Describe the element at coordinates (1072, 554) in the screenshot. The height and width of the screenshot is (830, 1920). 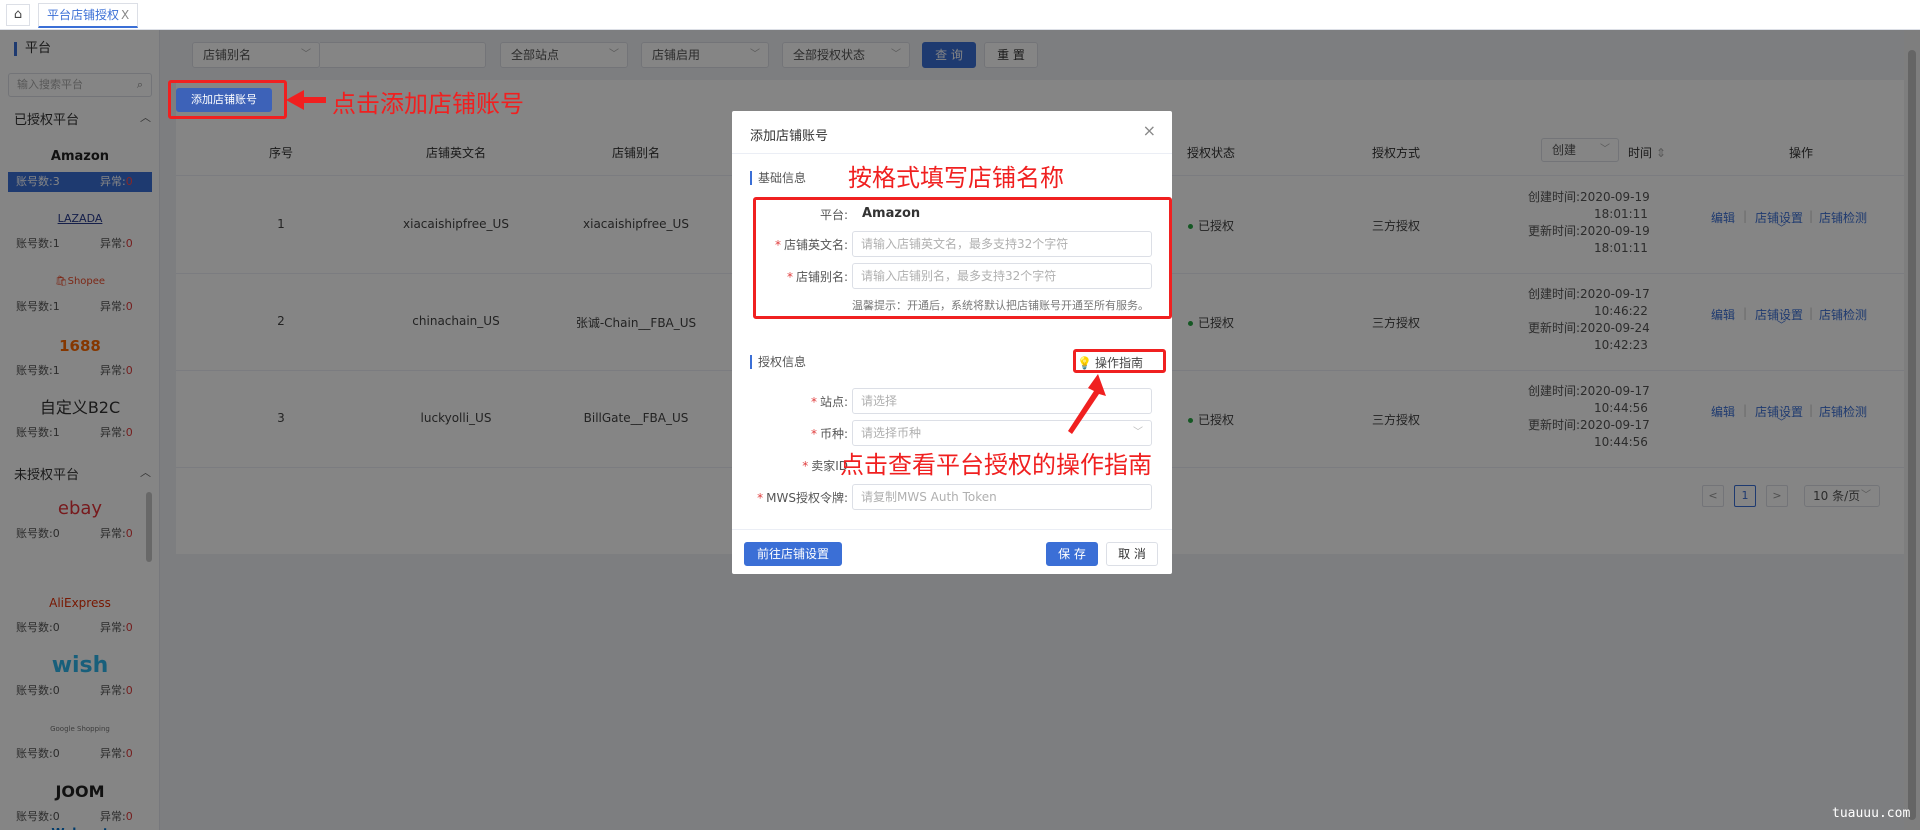
I see `save-button: 保 存` at that location.